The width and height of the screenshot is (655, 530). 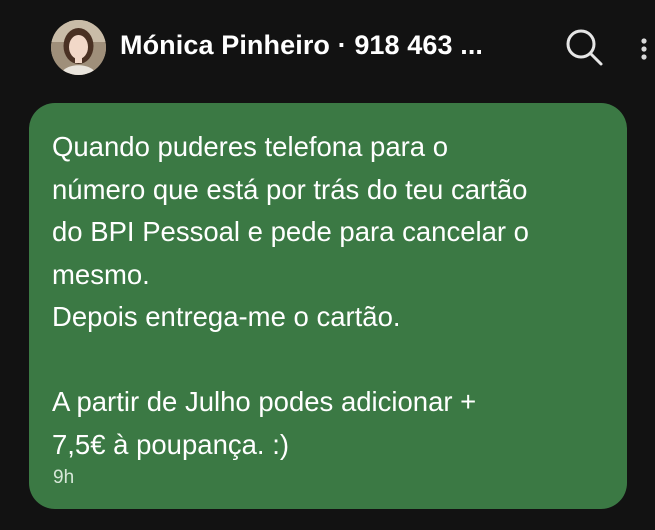 I want to click on search-button, so click(x=584, y=48).